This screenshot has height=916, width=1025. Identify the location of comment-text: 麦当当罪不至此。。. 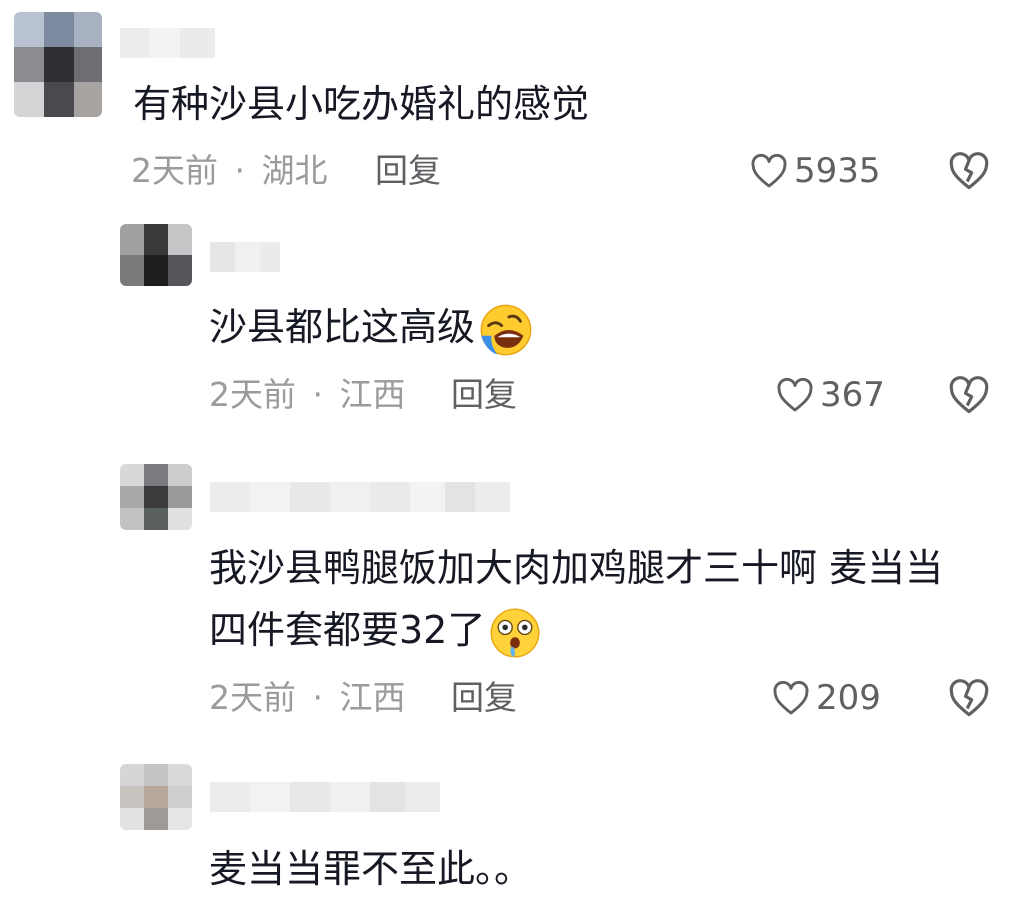
(371, 869).